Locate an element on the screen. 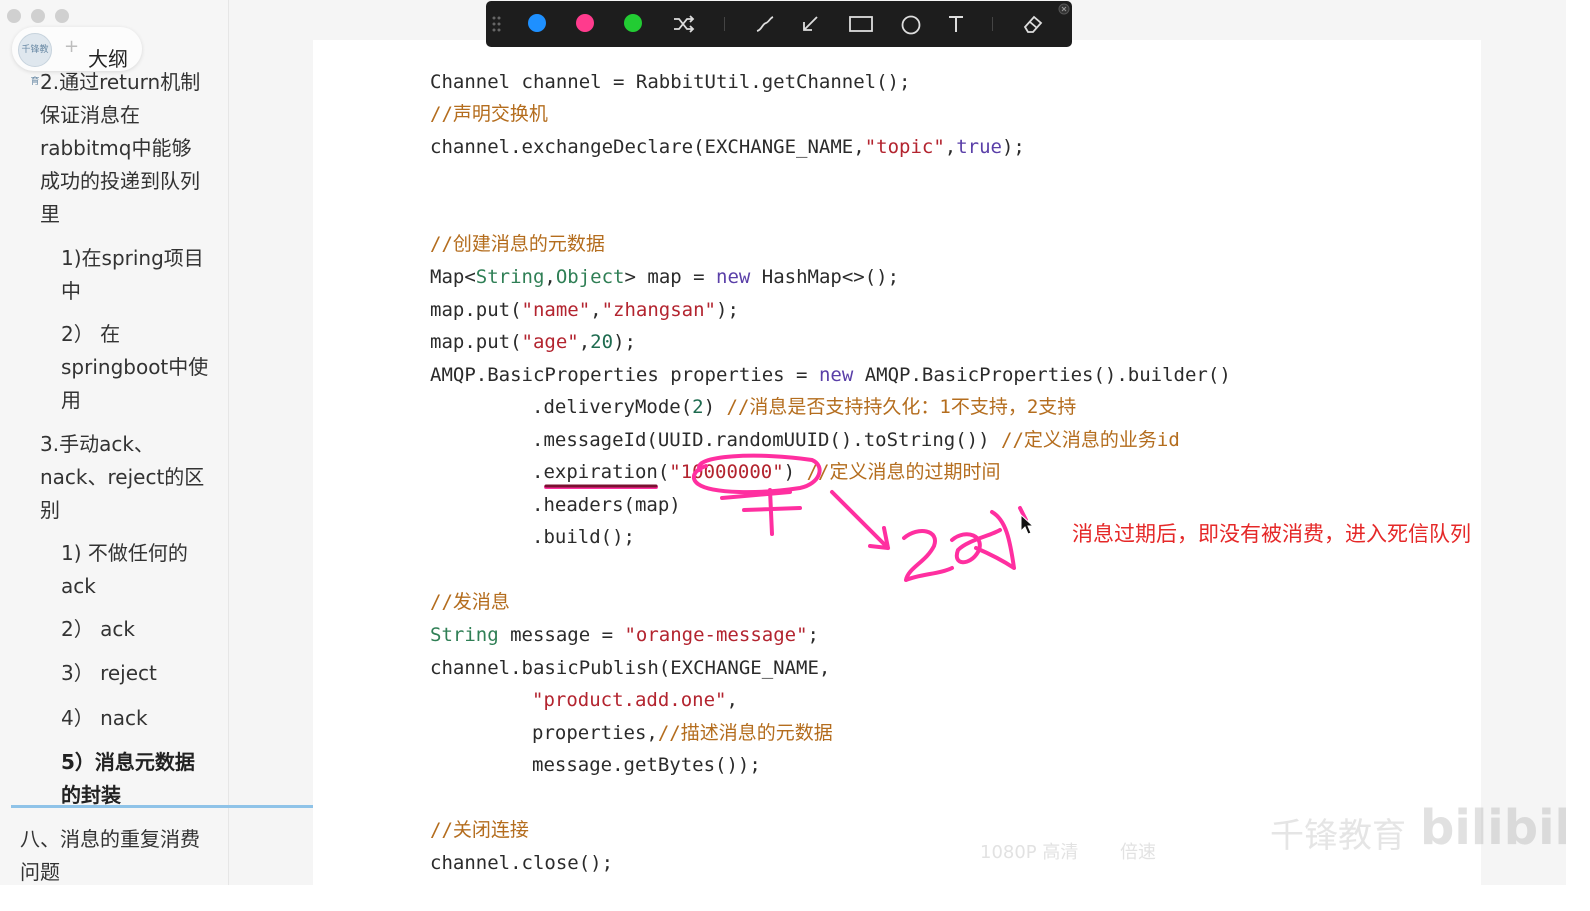 This screenshot has width=1590, height=911. color-blue-button is located at coordinates (537, 23).